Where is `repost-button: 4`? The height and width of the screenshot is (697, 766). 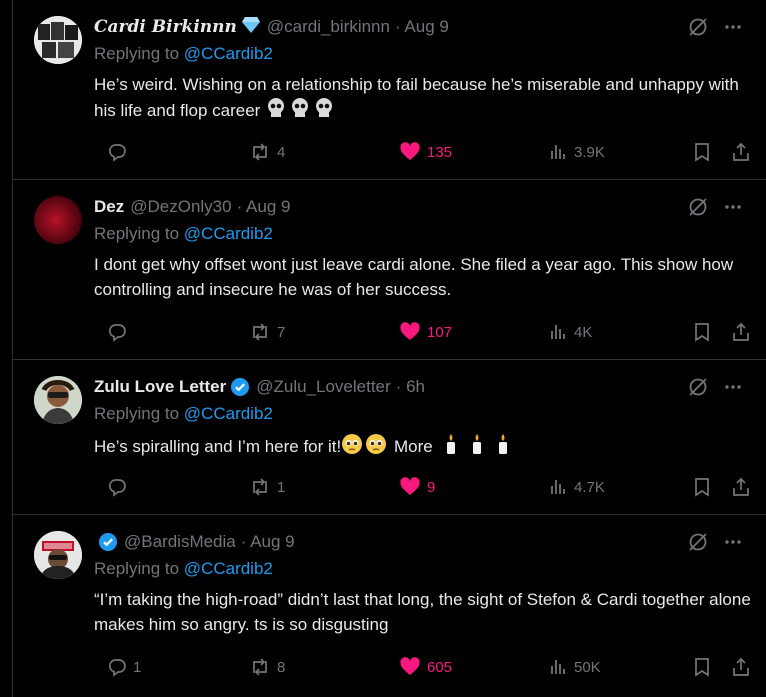
repost-button: 4 is located at coordinates (267, 152).